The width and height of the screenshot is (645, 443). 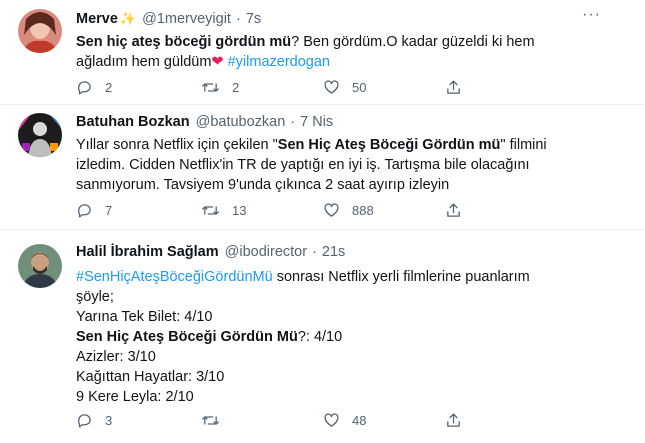 I want to click on hashtag-link: #SenHiçAteşBöceğiGördünMü, so click(x=174, y=277).